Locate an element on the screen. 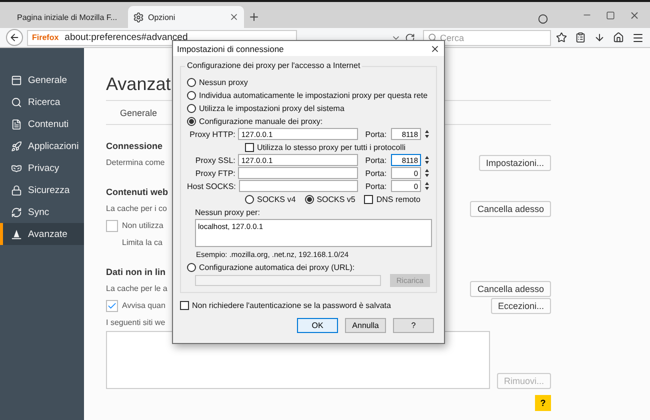 This screenshot has height=420, width=650. hat-icon is located at coordinates (16, 234).